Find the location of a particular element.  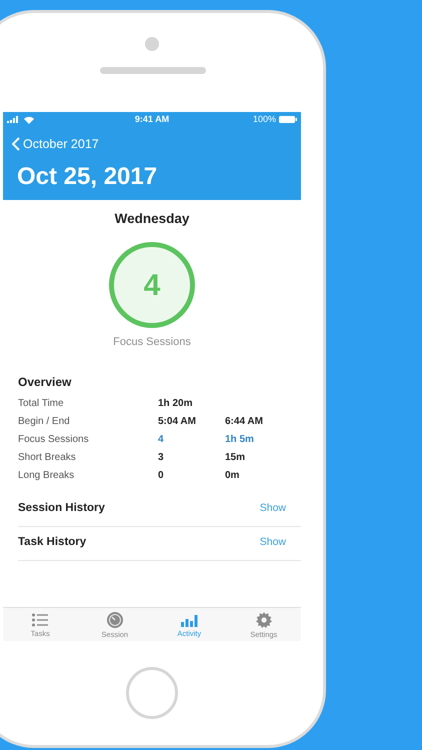

home-button is located at coordinates (152, 693).